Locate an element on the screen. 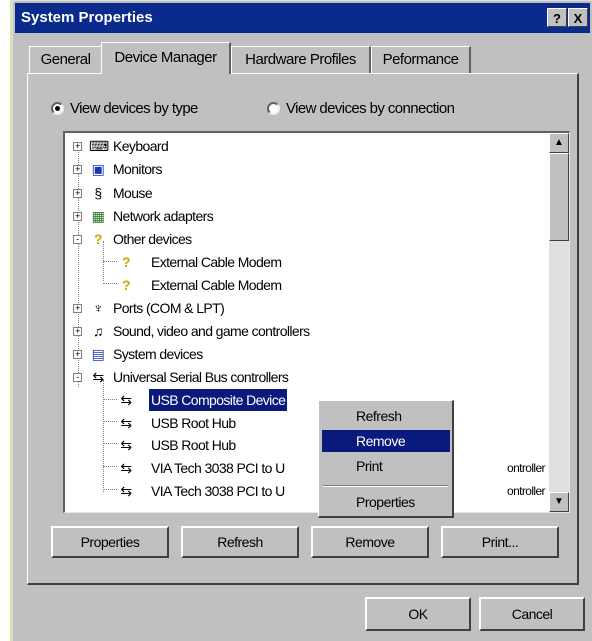  tree-item-label: Ports (COM & LPT) is located at coordinates (169, 308).